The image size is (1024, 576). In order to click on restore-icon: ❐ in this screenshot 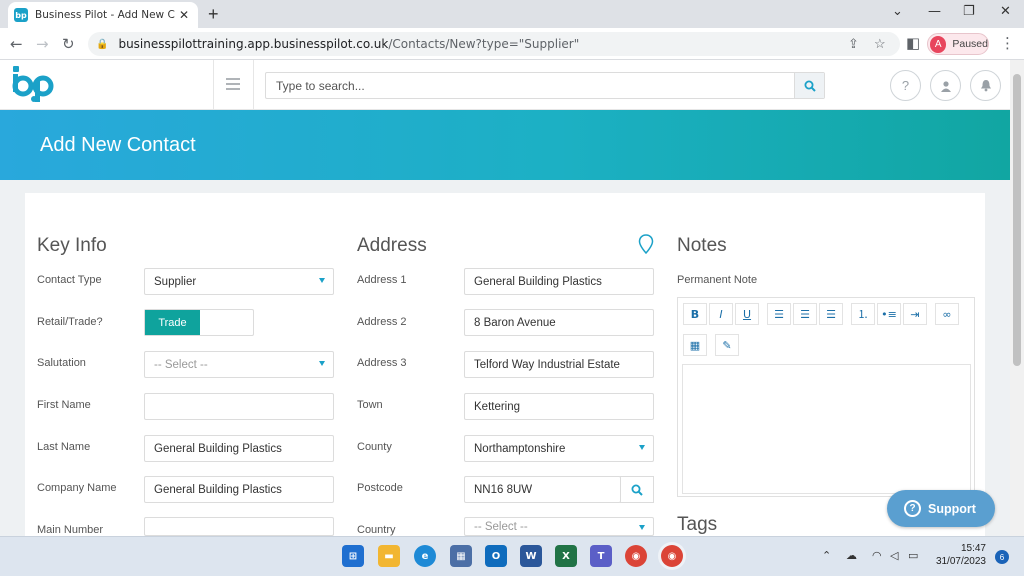, I will do `click(969, 11)`.